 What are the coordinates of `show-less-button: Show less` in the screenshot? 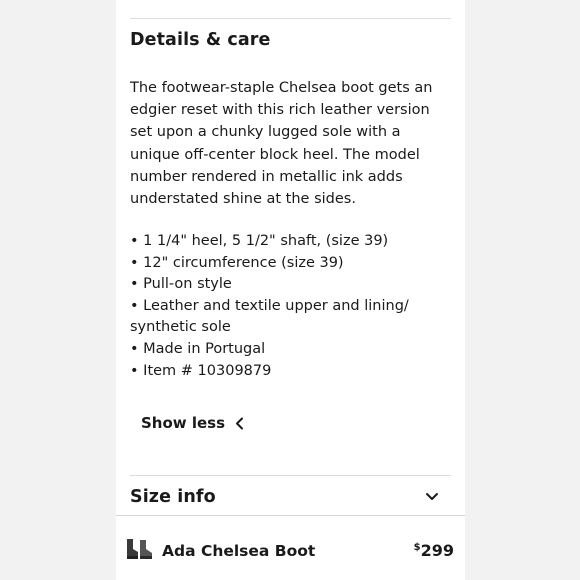 It's located at (192, 423).